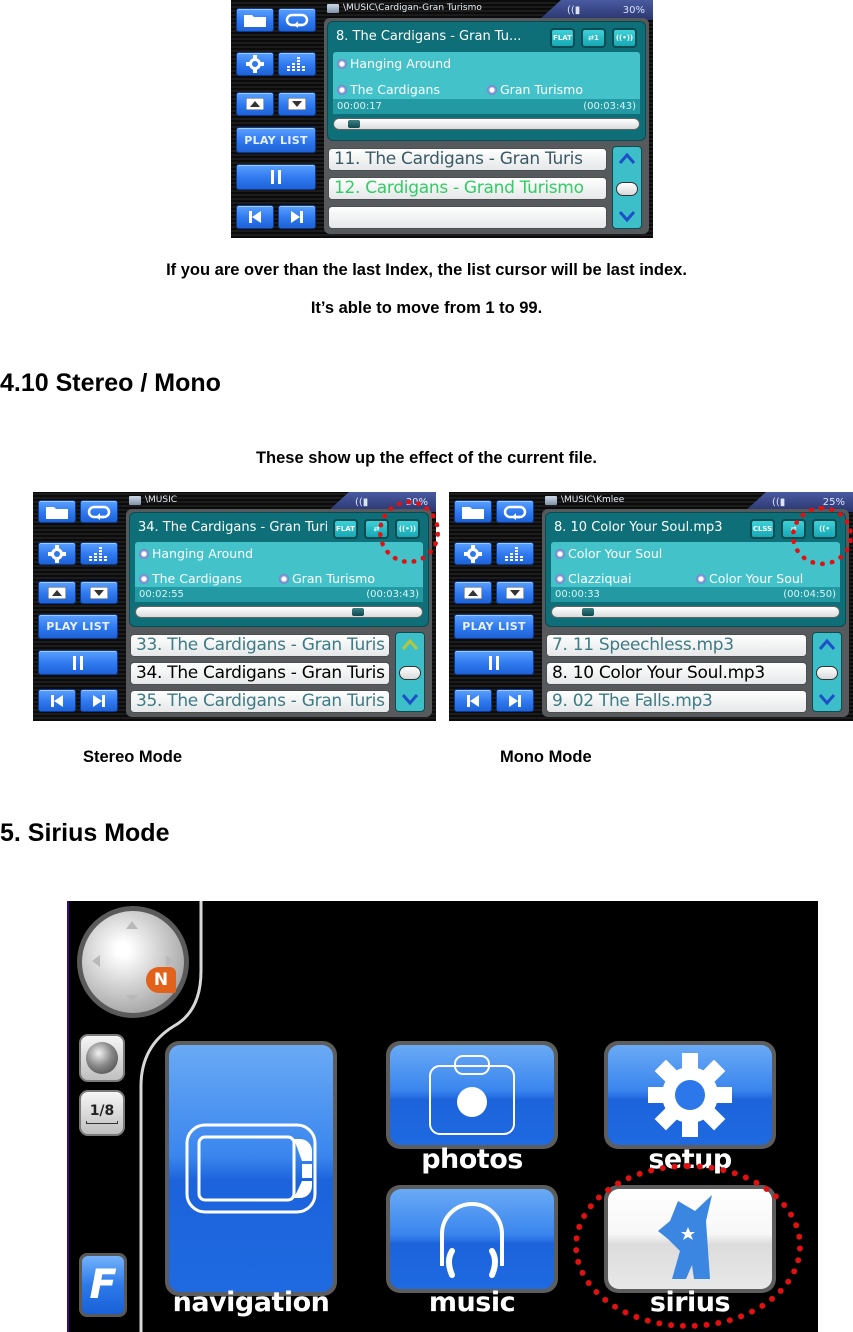 This screenshot has height=1332, width=853. I want to click on chevron-up-icon, so click(827, 644).